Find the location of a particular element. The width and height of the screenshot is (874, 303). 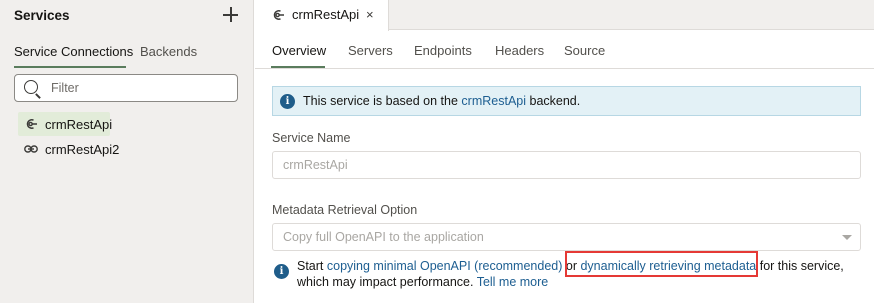

link-icon is located at coordinates (31, 149).